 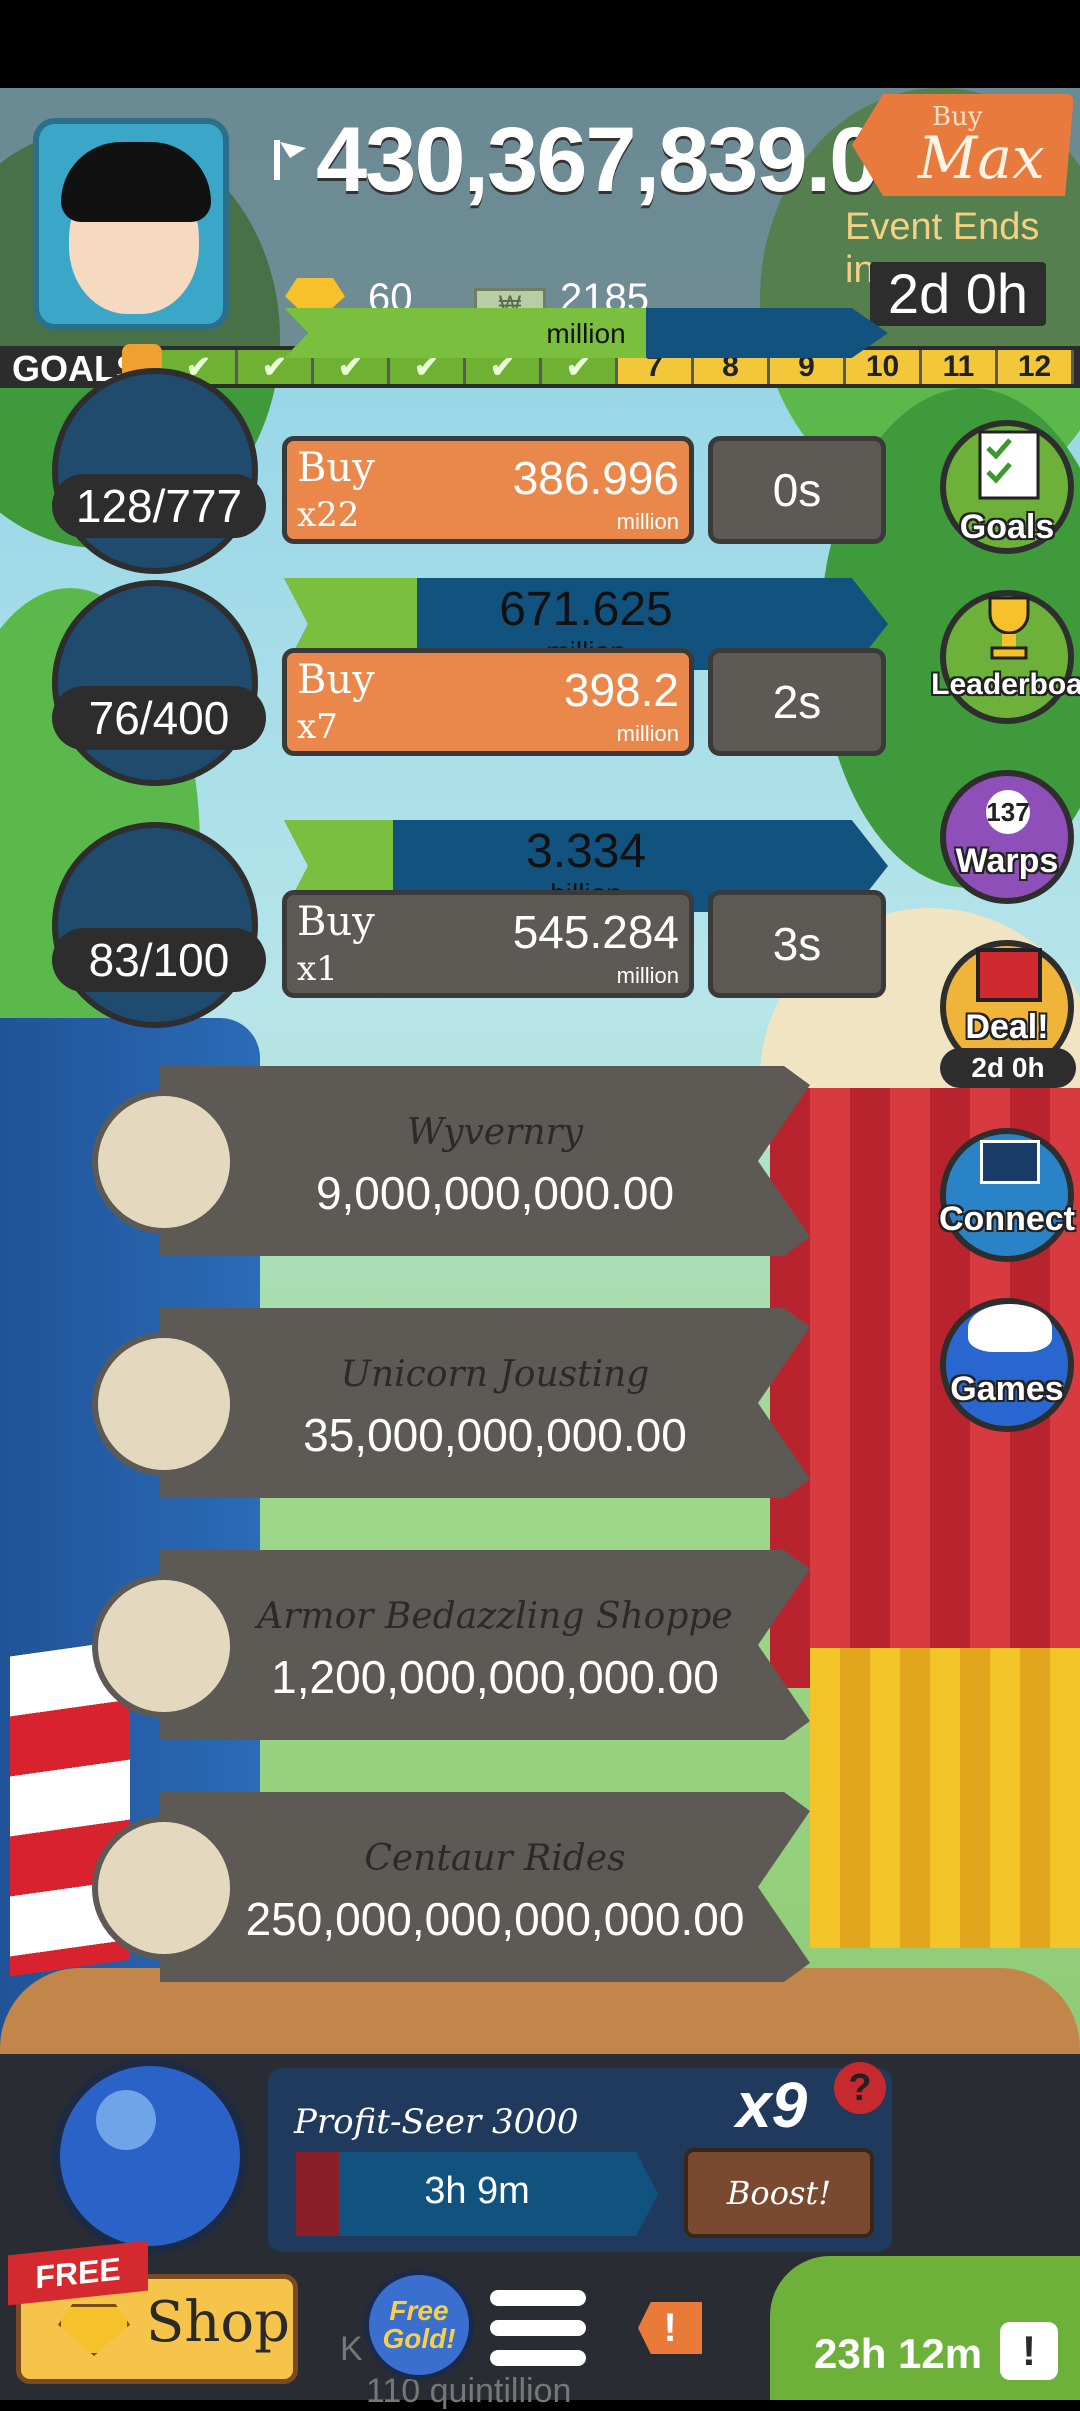 I want to click on crystal-ball-icon, so click(x=150, y=2156).